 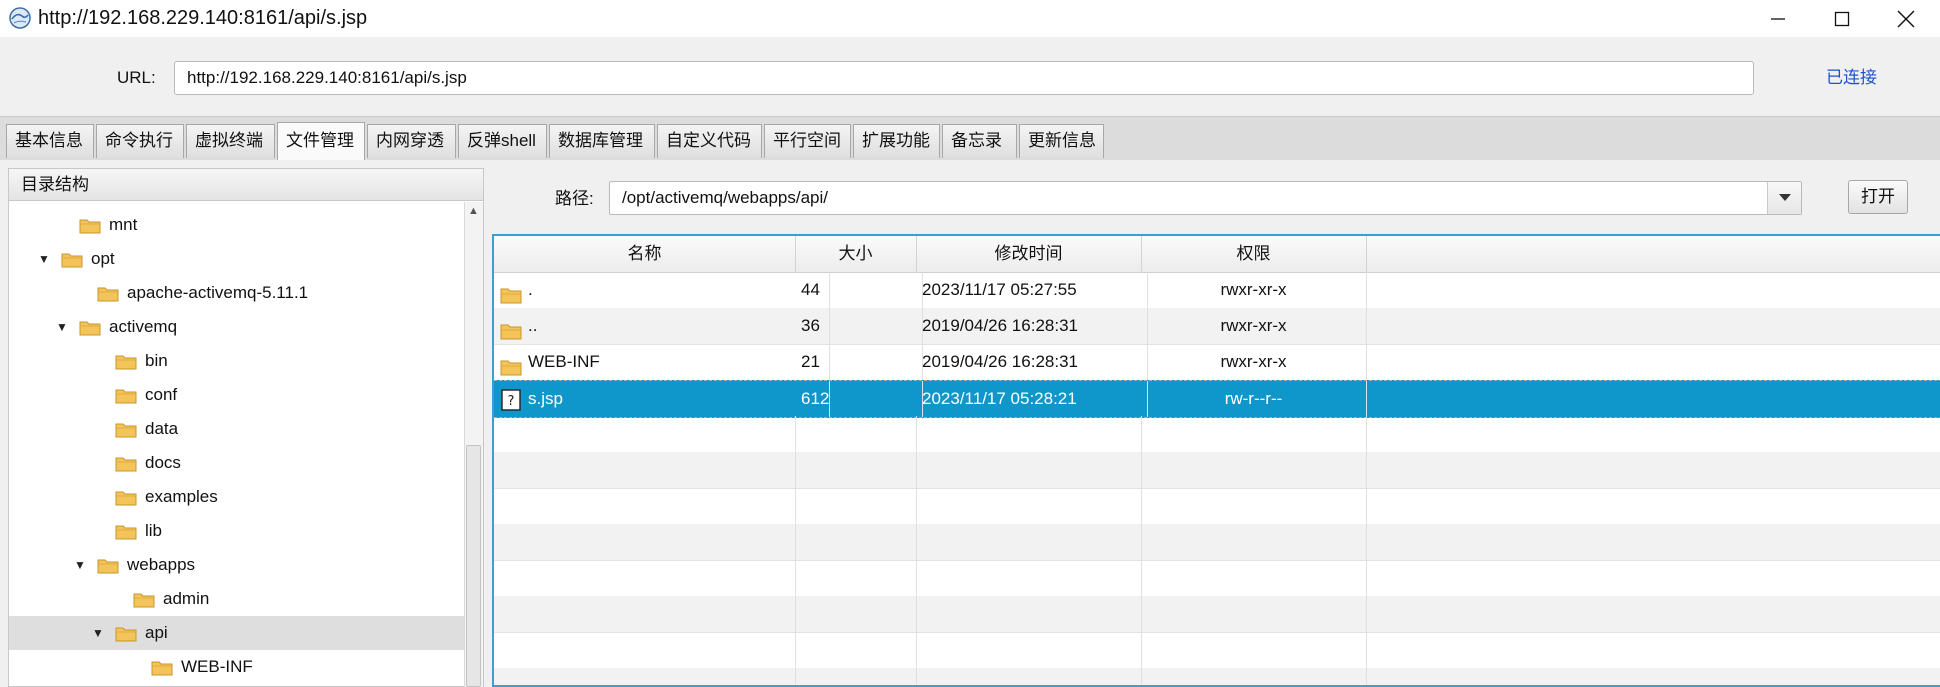 I want to click on tab-7: 自定义代码, so click(x=709, y=141).